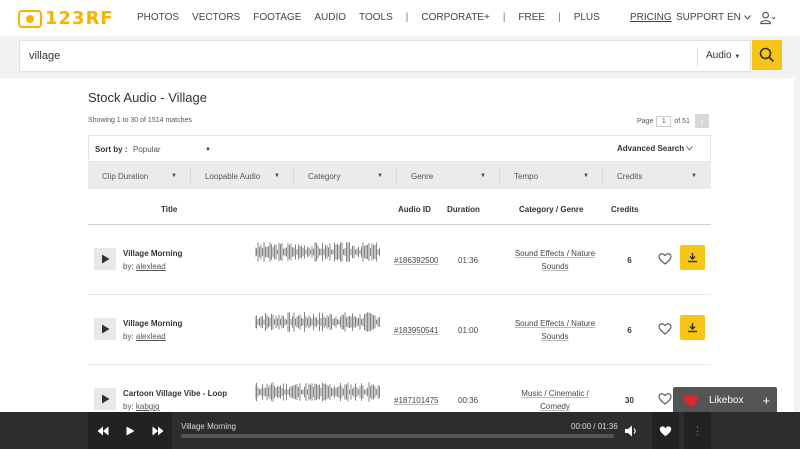 The image size is (800, 449). What do you see at coordinates (551, 175) in the screenshot?
I see `filter-tempo: Tempo ▼` at bounding box center [551, 175].